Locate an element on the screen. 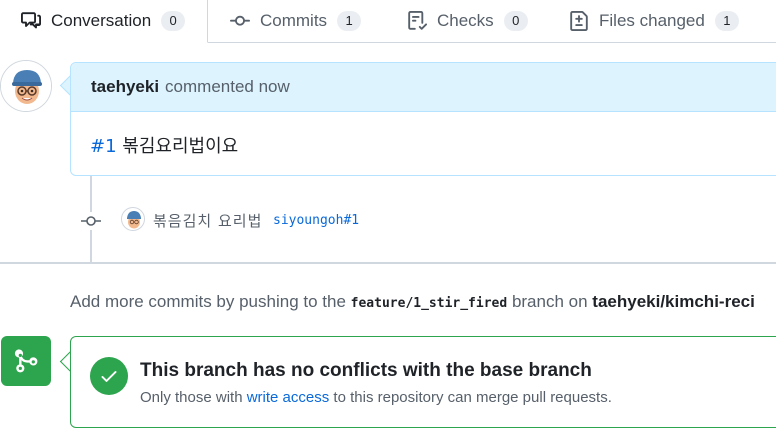 The height and width of the screenshot is (436, 776). branch-name: feature/1_stir_fired is located at coordinates (429, 303).